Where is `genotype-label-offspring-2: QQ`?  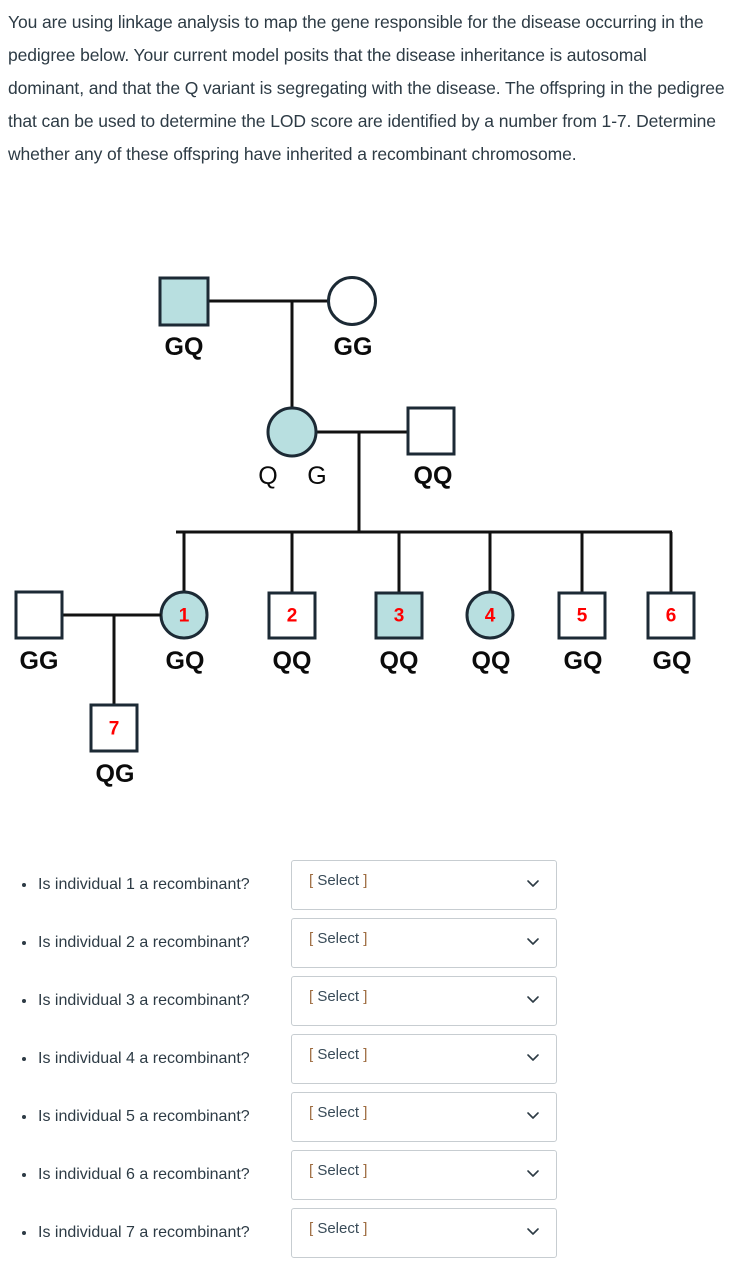 genotype-label-offspring-2: QQ is located at coordinates (292, 661).